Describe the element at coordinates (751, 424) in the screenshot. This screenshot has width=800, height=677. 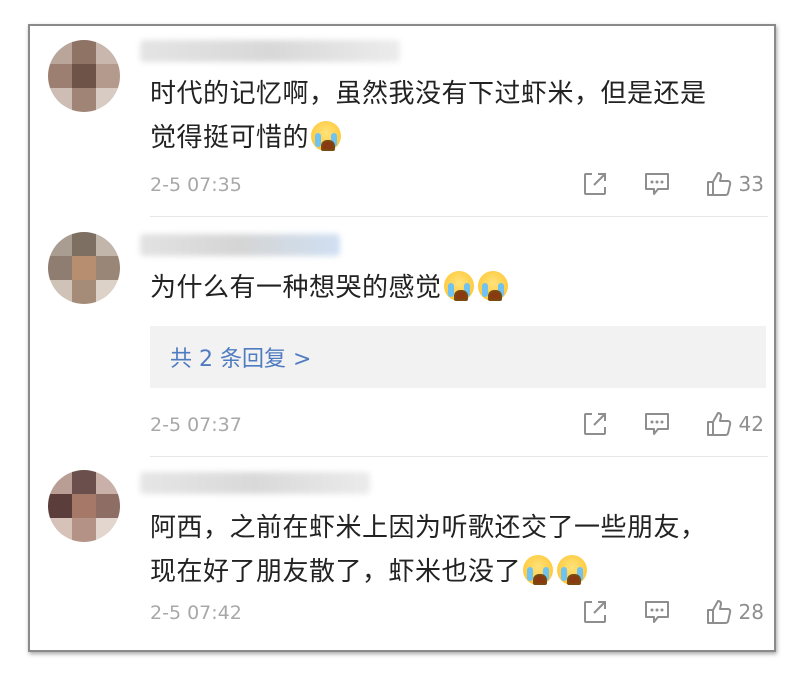
I see `like-count: 42` at that location.